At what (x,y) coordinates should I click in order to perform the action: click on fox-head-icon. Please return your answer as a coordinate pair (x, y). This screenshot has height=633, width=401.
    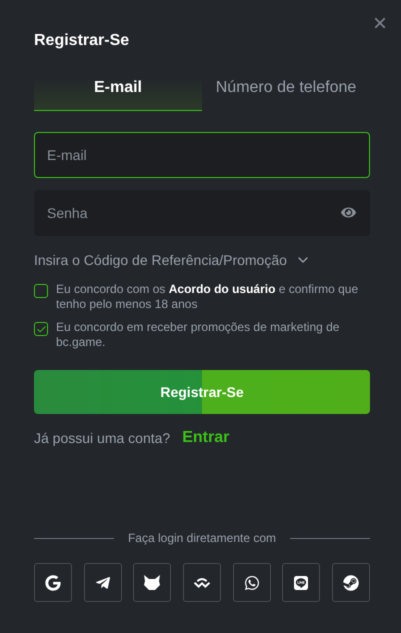
    Looking at the image, I should click on (152, 582).